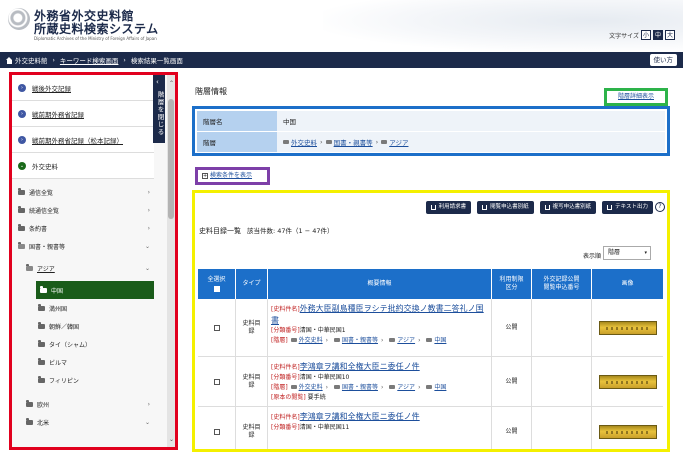 The image size is (683, 452). Describe the element at coordinates (171, 83) in the screenshot. I see `scroll-up-icon: ⌃` at that location.